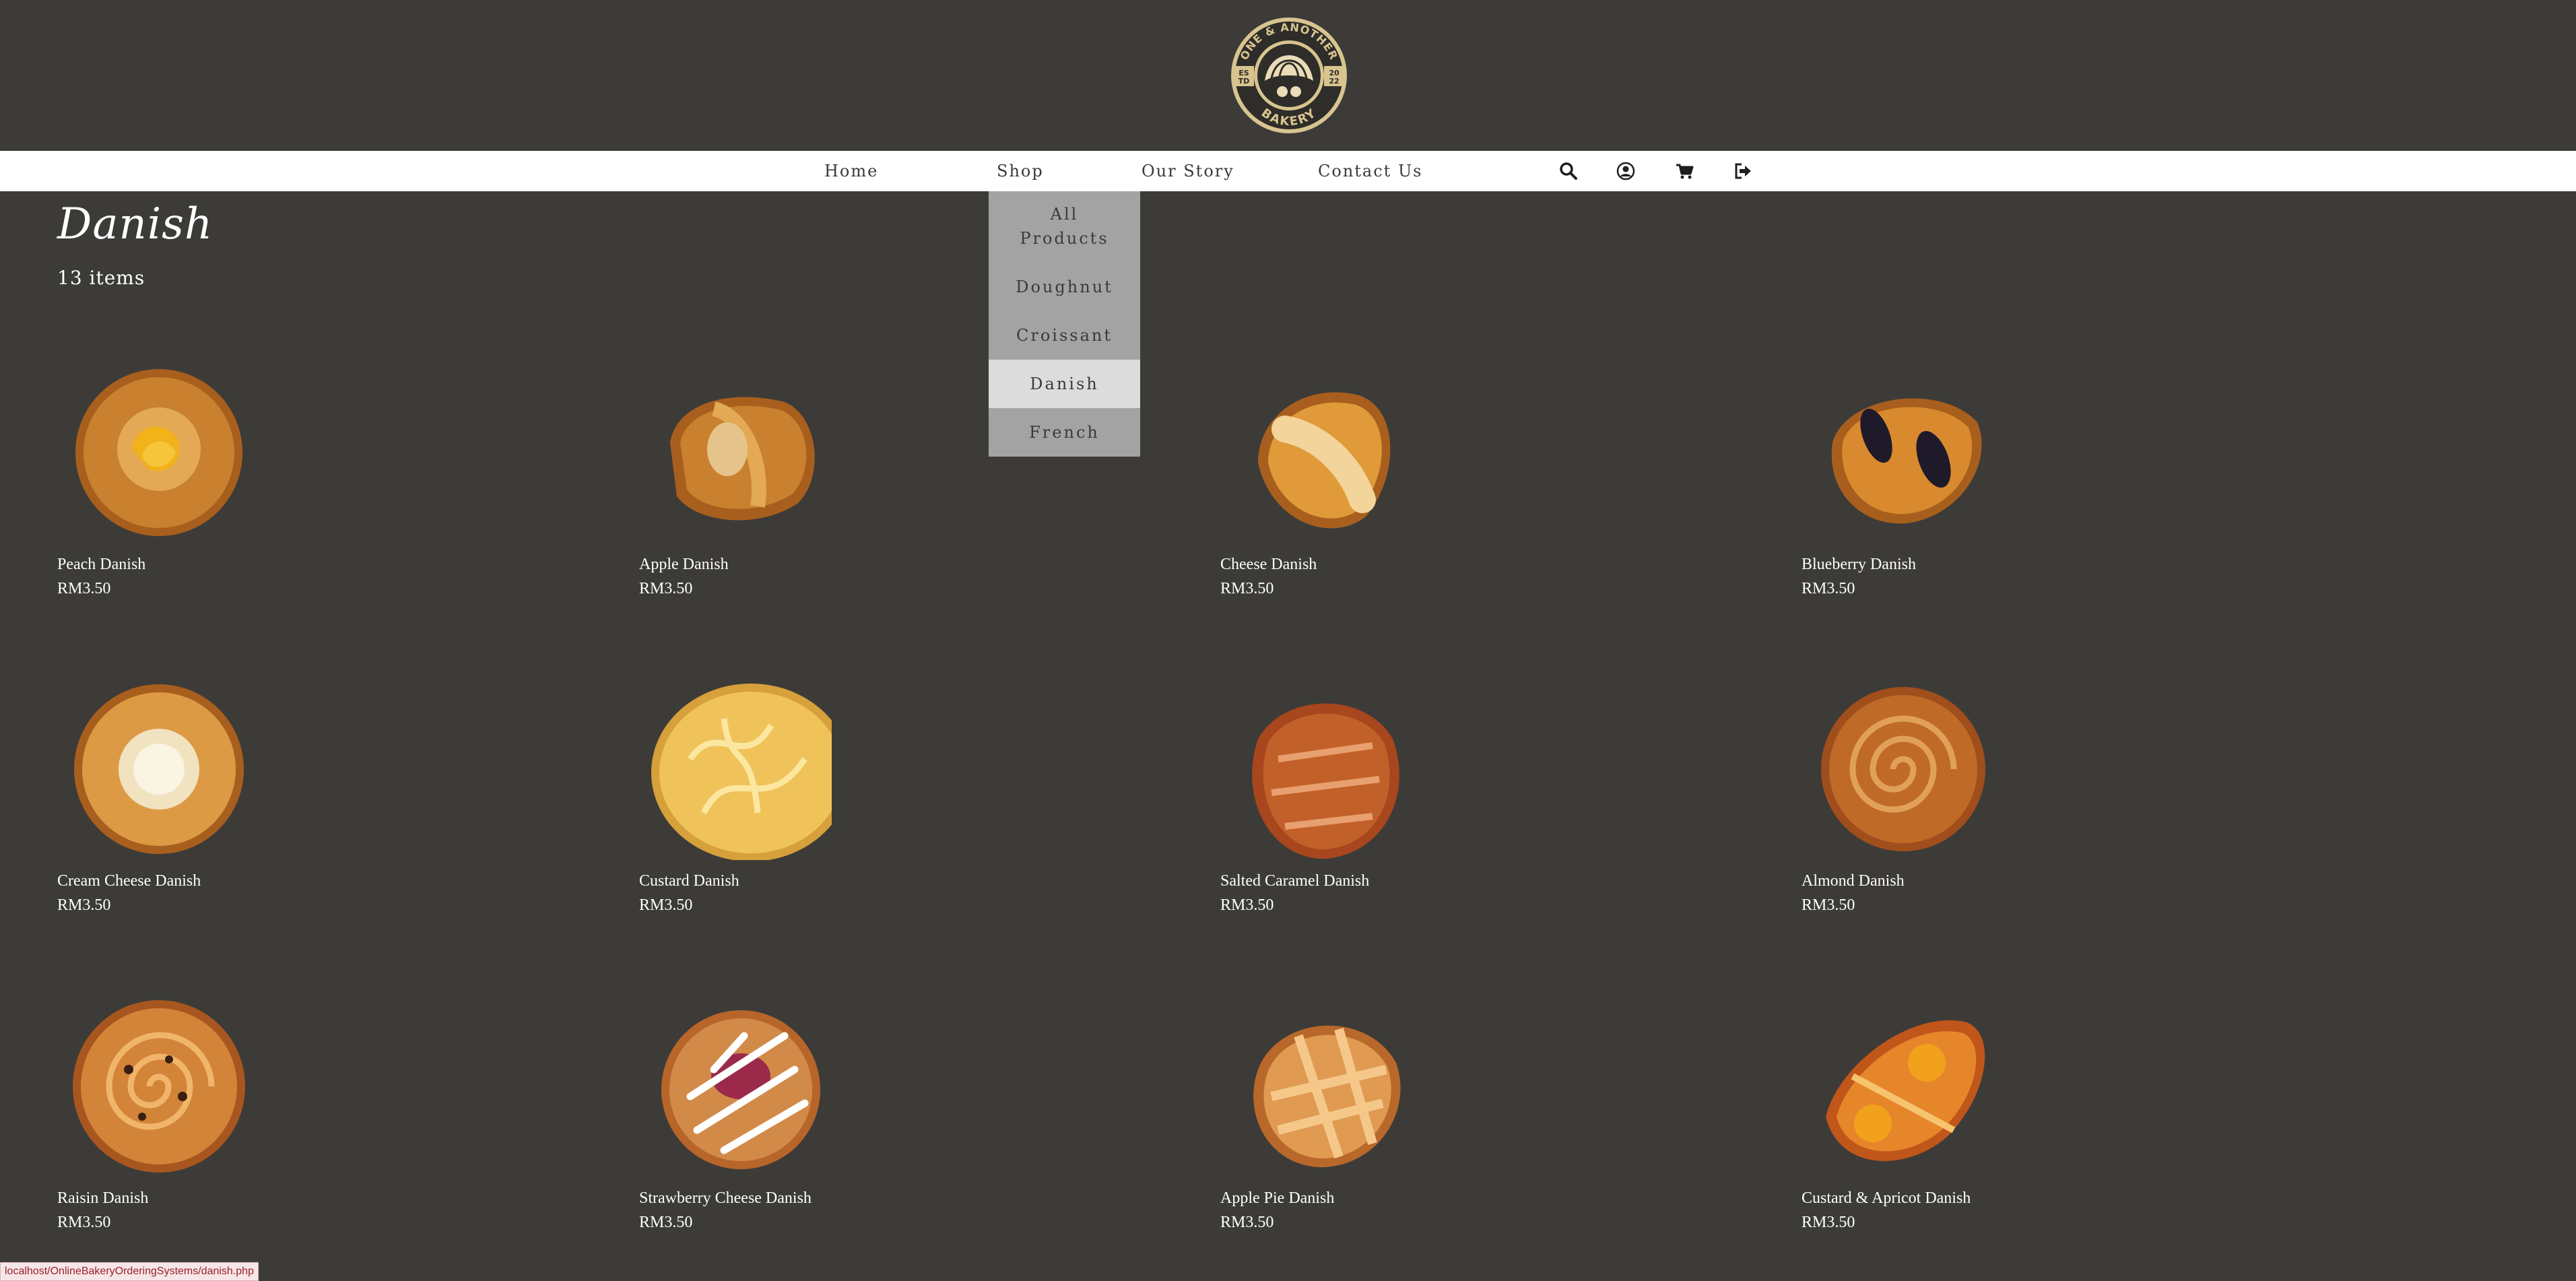  I want to click on logout-icon, so click(1742, 171).